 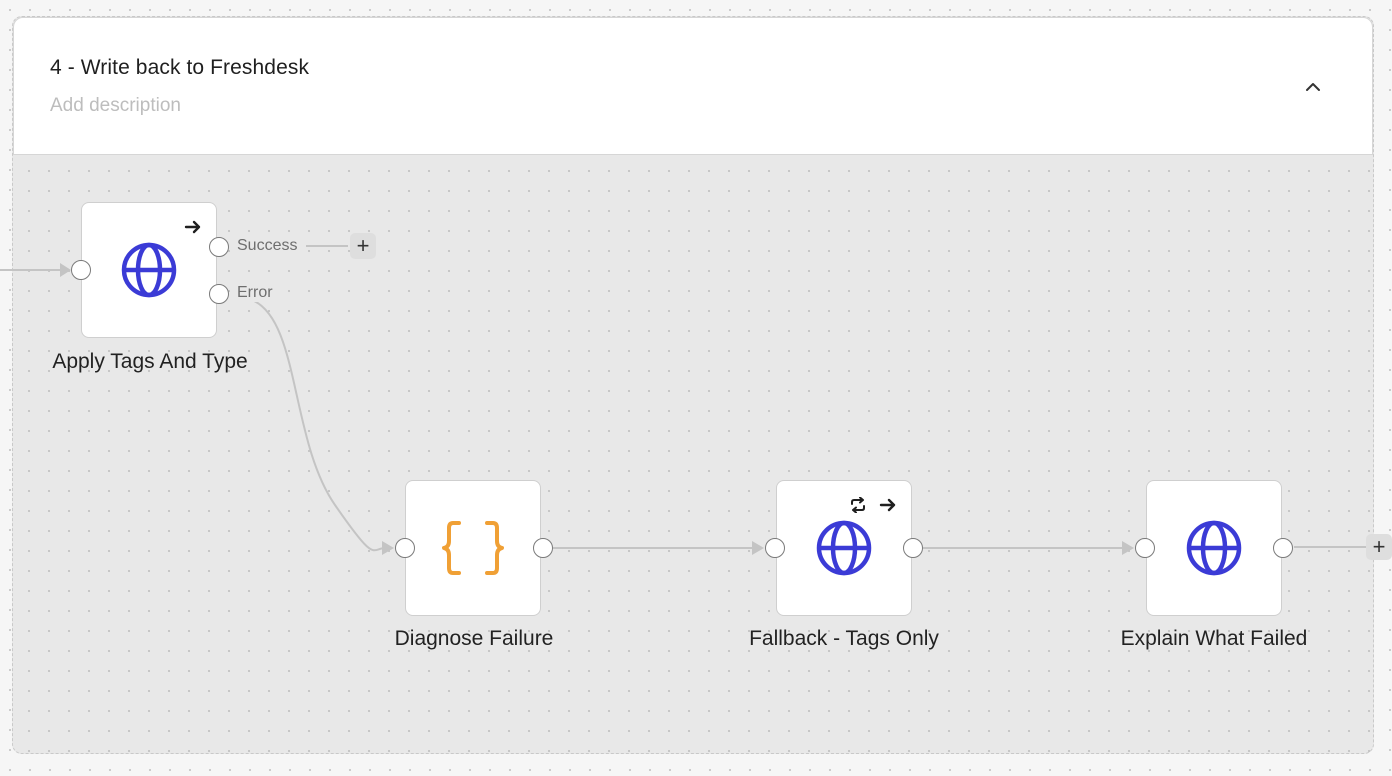 I want to click on group-description-placeholder: Add description, so click(x=115, y=106).